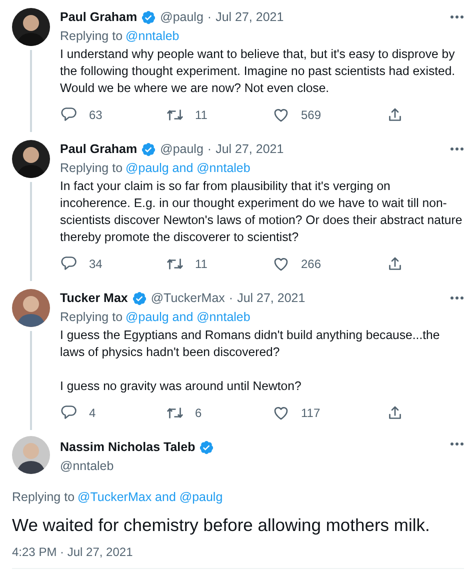  What do you see at coordinates (262, 212) in the screenshot?
I see `tweet-text: In fact your claim is so far from plausibility that it's verging on incoherence. E.g. in our thought experiment do we have to wait till non-scientists discover Newton's laws of motion? Or does their abstract nature thereby promote the discoverer to scientist?` at bounding box center [262, 212].